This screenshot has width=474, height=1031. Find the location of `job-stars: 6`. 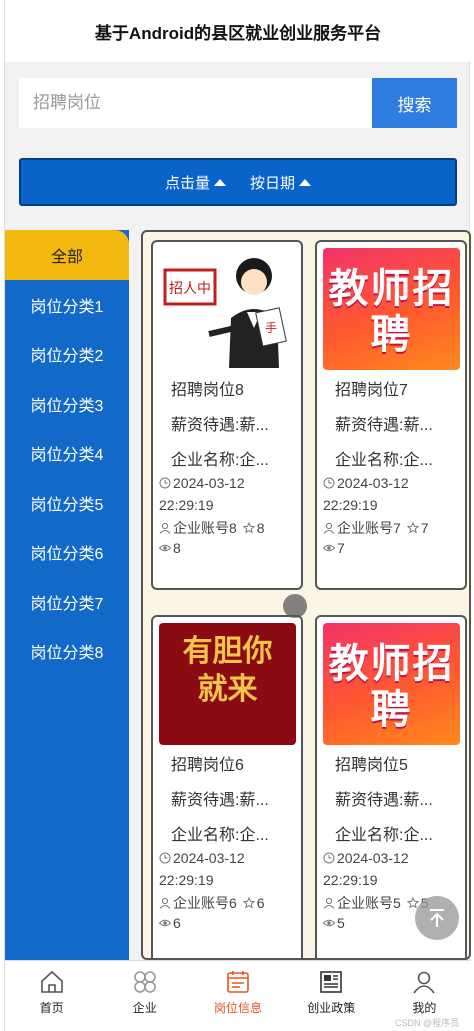

job-stars: 6 is located at coordinates (260, 903).